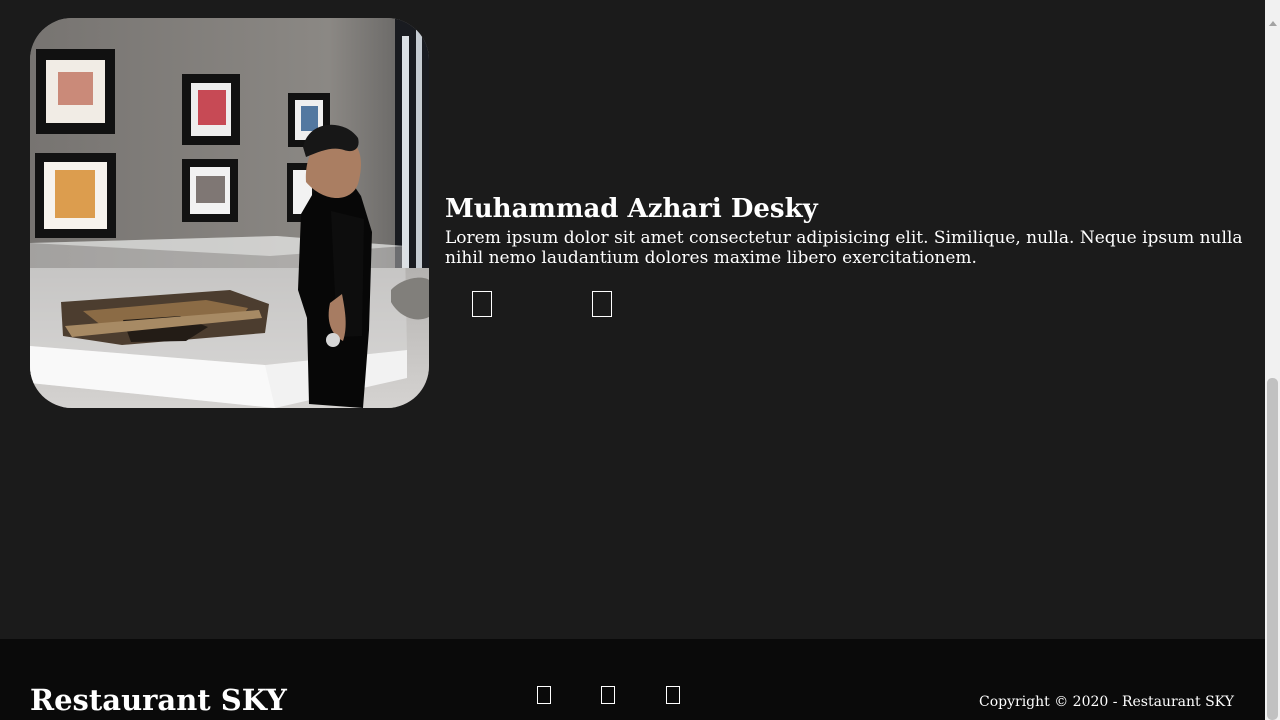 Image resolution: width=1280 pixels, height=720 pixels. Describe the element at coordinates (1272, 360) in the screenshot. I see `vertical-scrollbar` at that location.